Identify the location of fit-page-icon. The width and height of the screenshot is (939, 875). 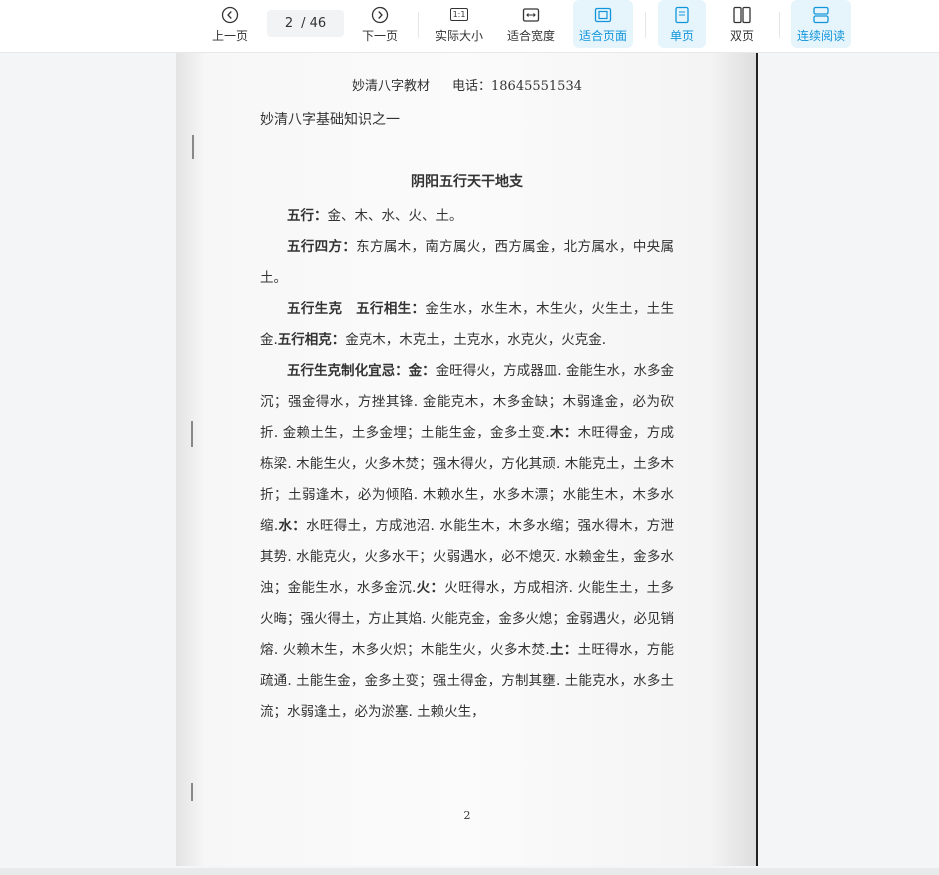
(603, 15).